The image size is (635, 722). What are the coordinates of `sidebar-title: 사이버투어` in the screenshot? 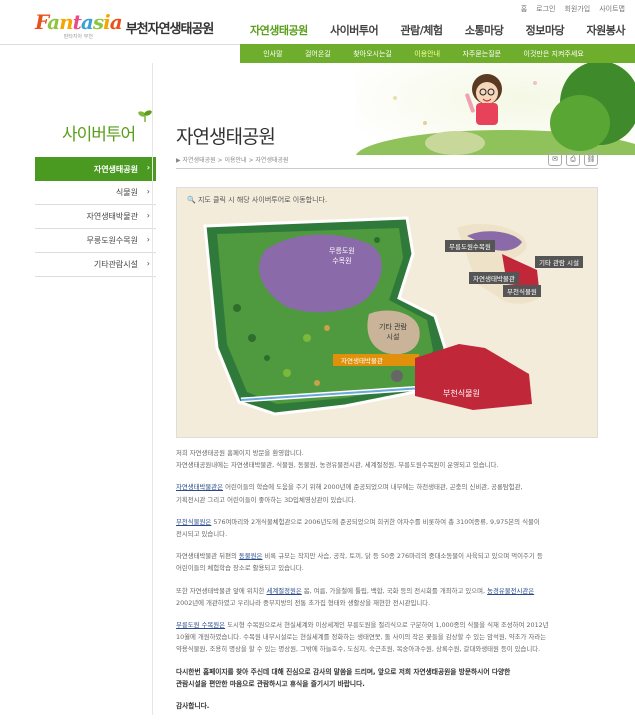 It's located at (99, 135).